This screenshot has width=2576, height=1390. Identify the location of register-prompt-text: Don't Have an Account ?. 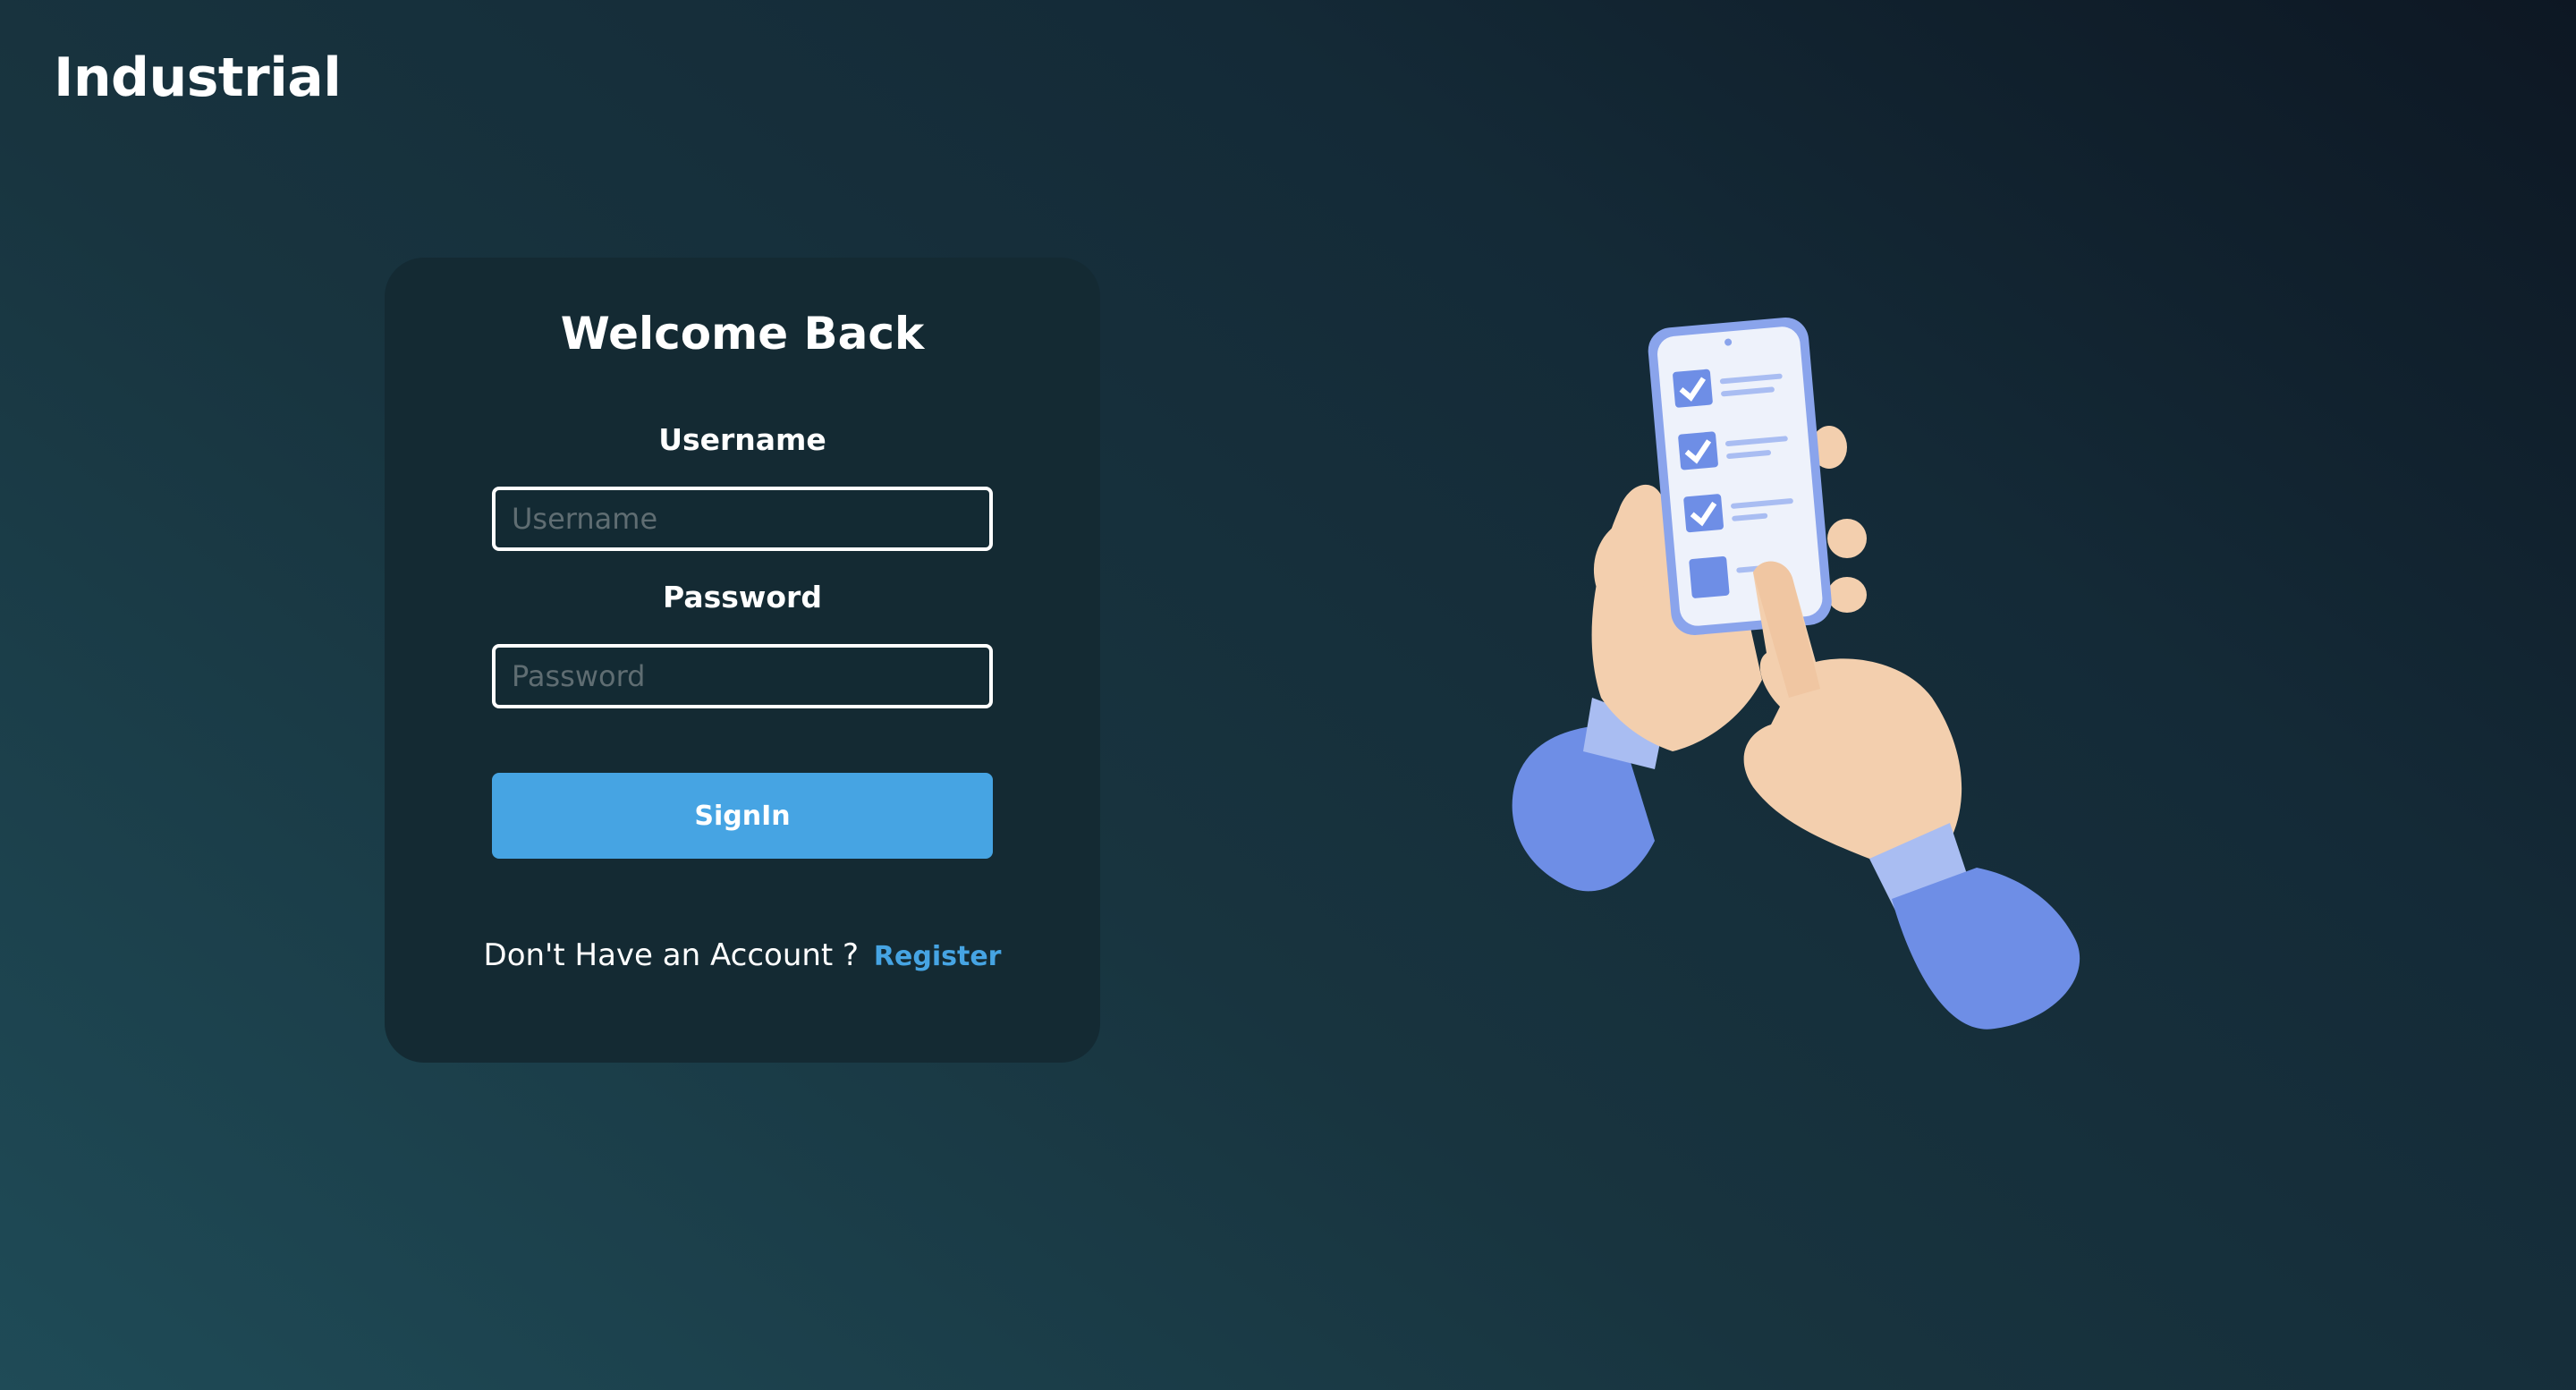
(671, 955).